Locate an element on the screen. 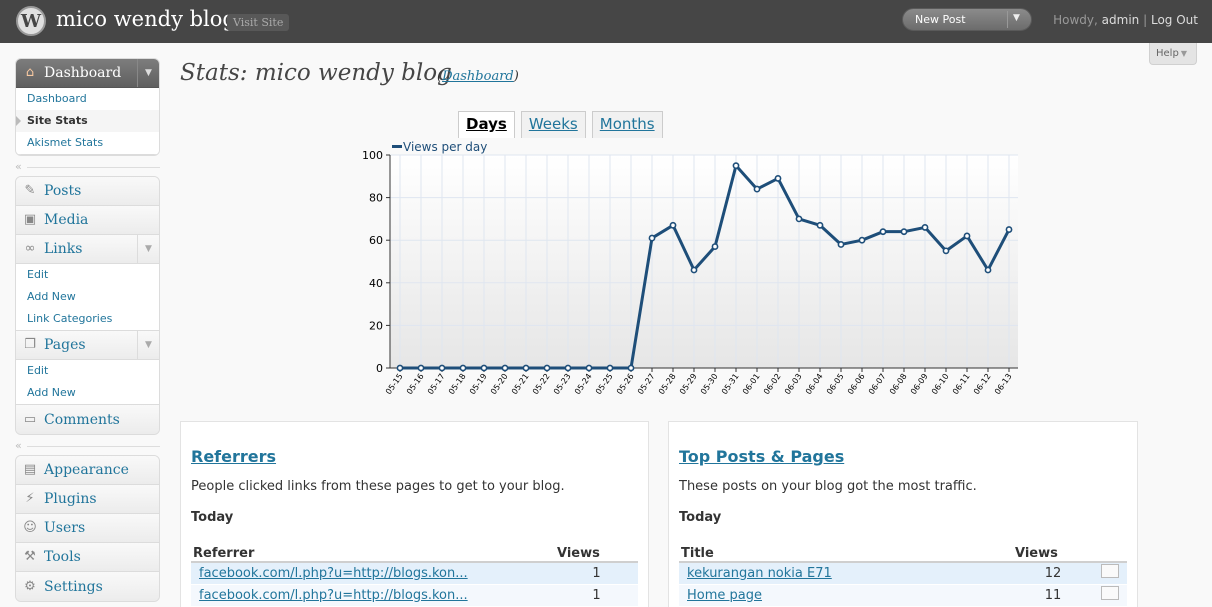 The image size is (1212, 607). username-link: admin is located at coordinates (1121, 20).